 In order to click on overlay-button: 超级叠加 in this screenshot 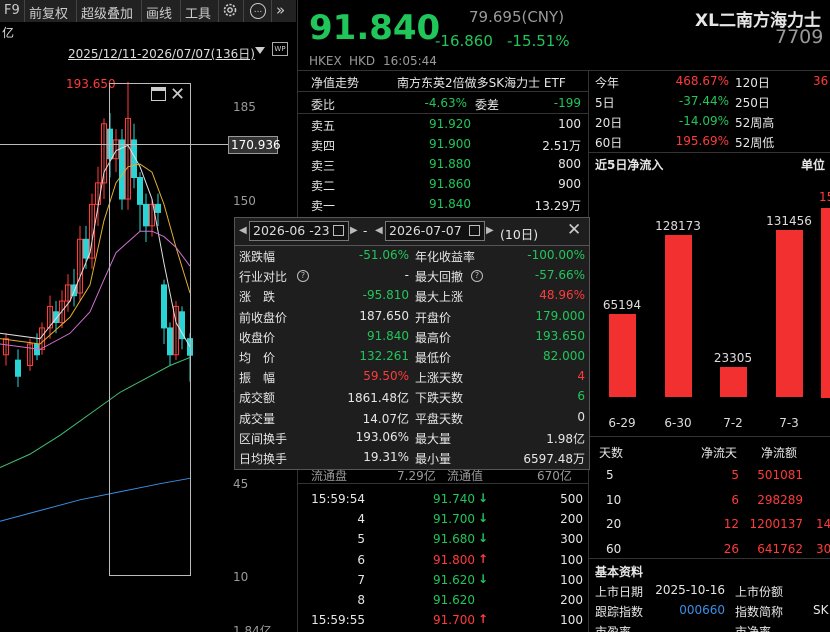, I will do `click(107, 12)`.